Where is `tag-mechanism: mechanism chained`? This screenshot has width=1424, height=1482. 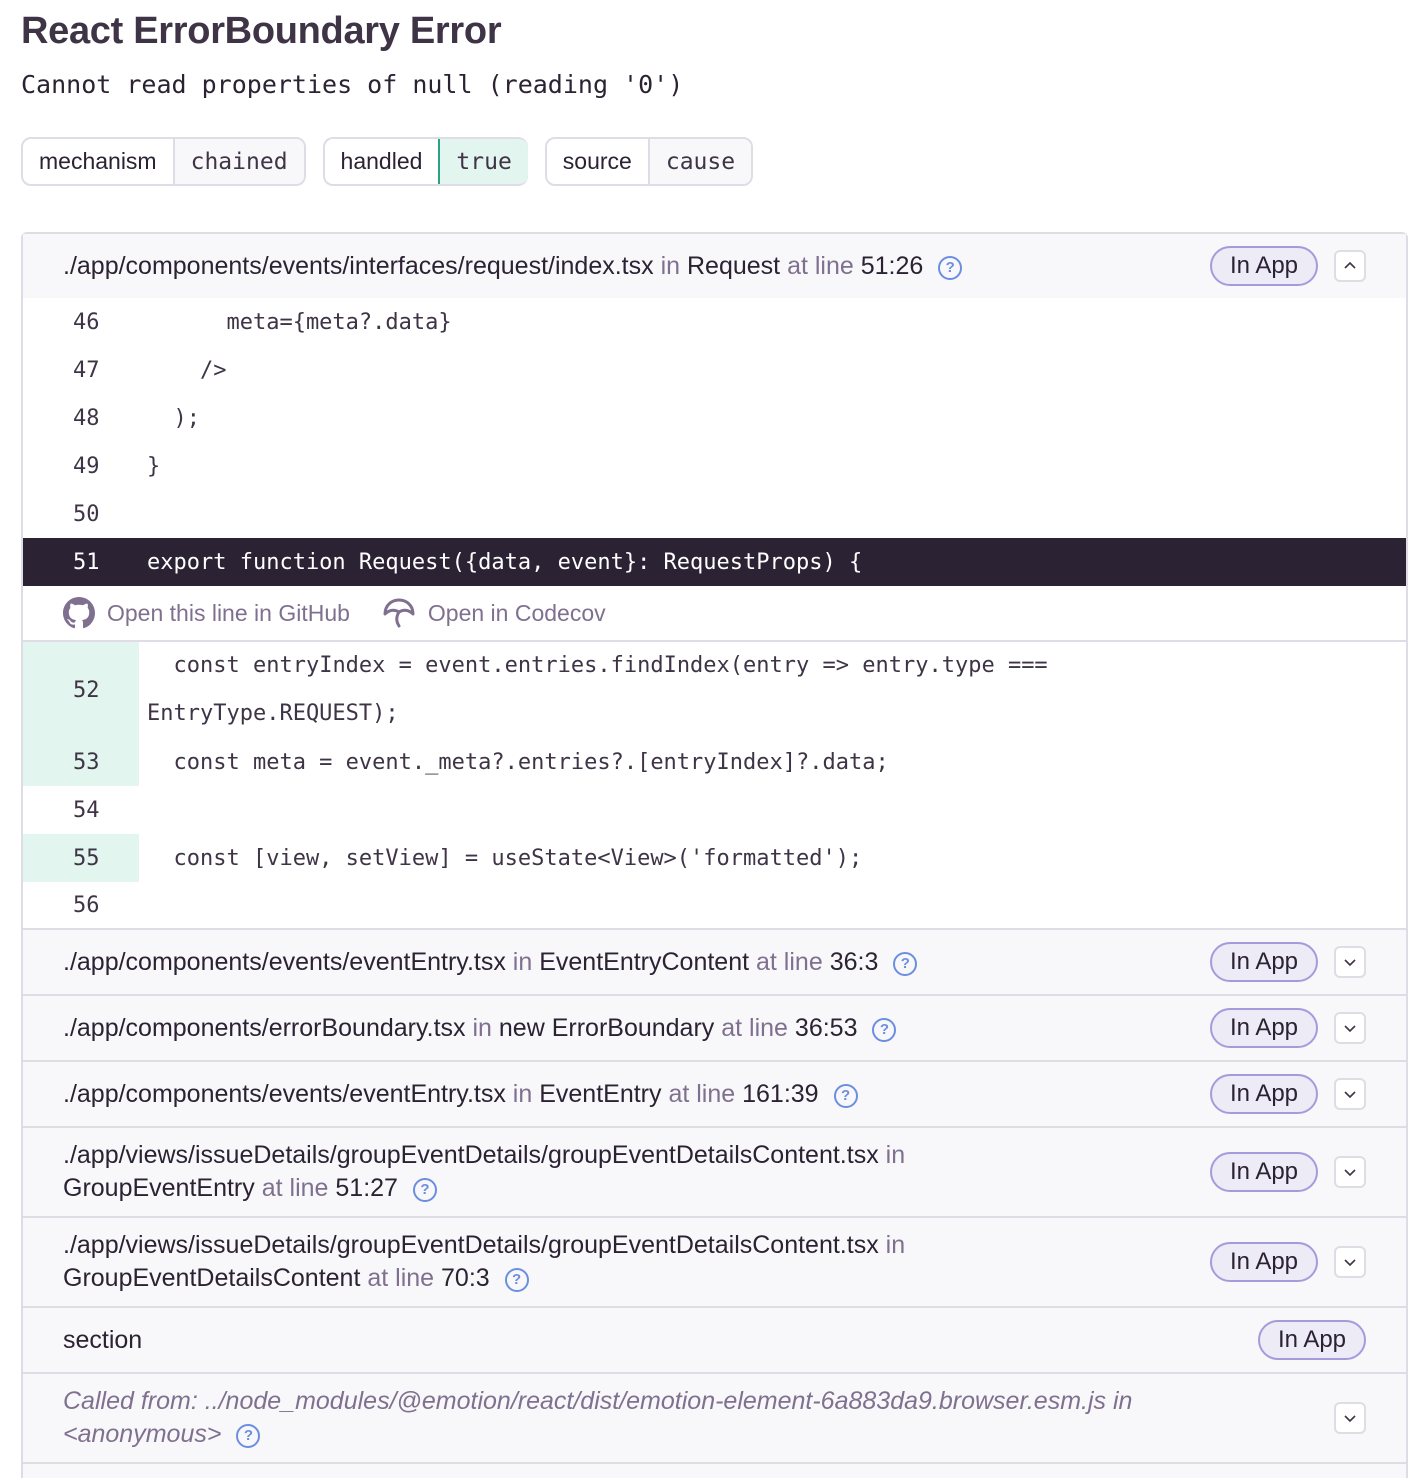 tag-mechanism: mechanism chained is located at coordinates (163, 161).